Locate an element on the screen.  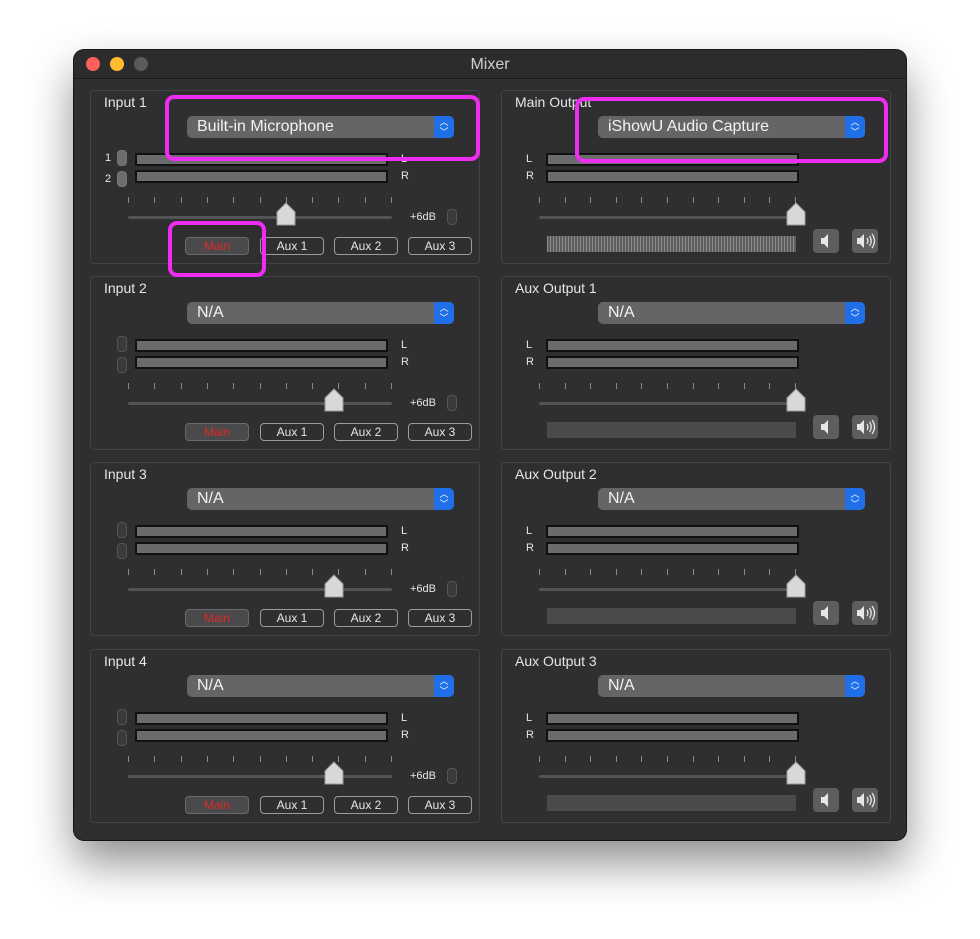
output-device-select: iShowU Audio Capture ︿ ﹀ is located at coordinates (731, 127).